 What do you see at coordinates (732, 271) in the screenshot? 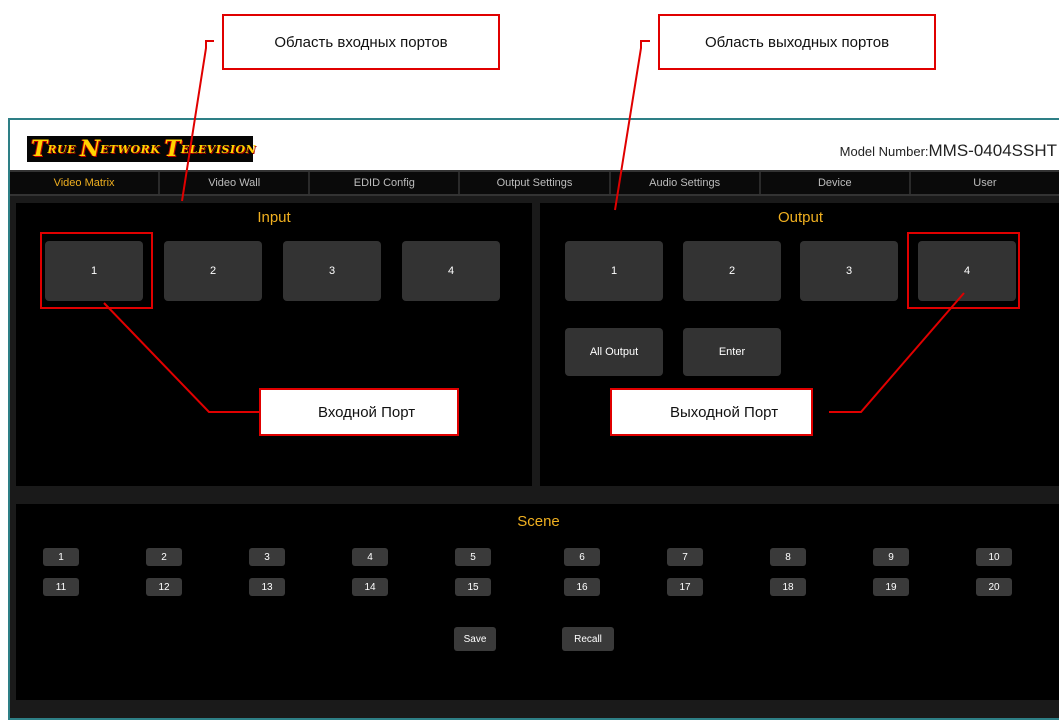
I see `output-port-2-button: 2` at bounding box center [732, 271].